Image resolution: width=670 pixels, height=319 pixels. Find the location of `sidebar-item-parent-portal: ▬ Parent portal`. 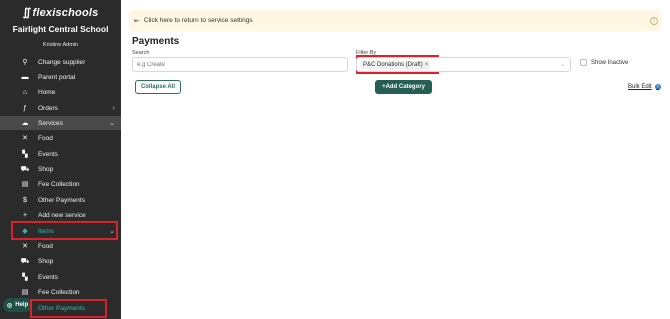

sidebar-item-parent-portal: ▬ Parent portal is located at coordinates (60, 77).